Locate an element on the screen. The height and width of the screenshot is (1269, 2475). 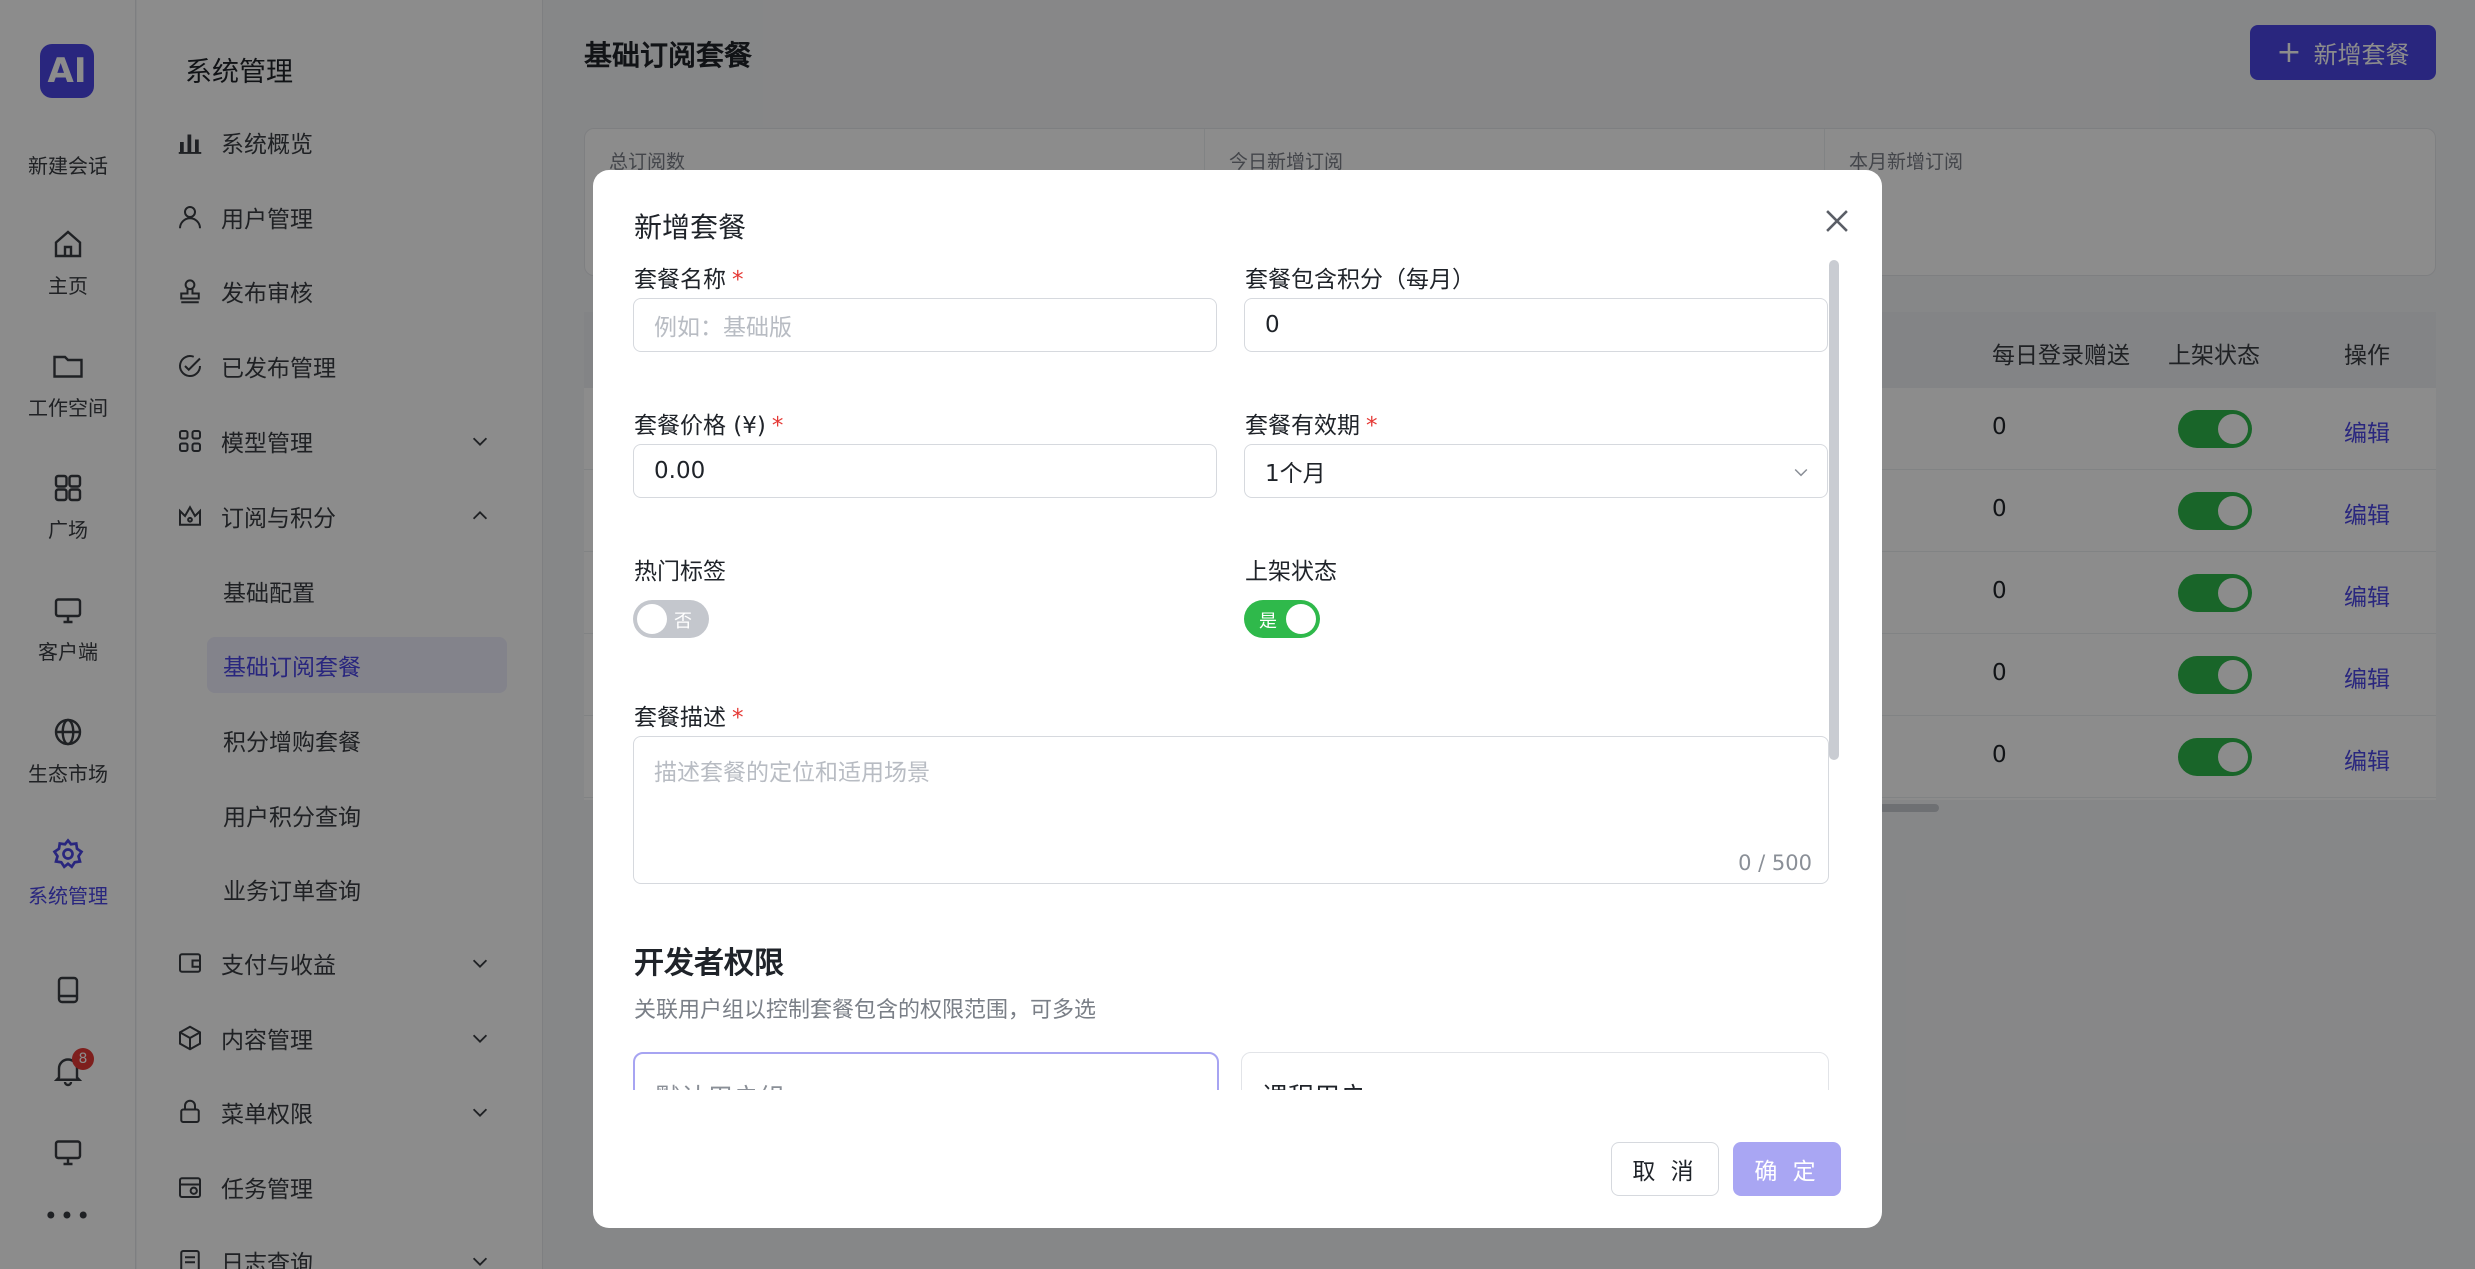
description-textarea: 描述套餐的定位和适用场景 0 / 500 is located at coordinates (1231, 810).